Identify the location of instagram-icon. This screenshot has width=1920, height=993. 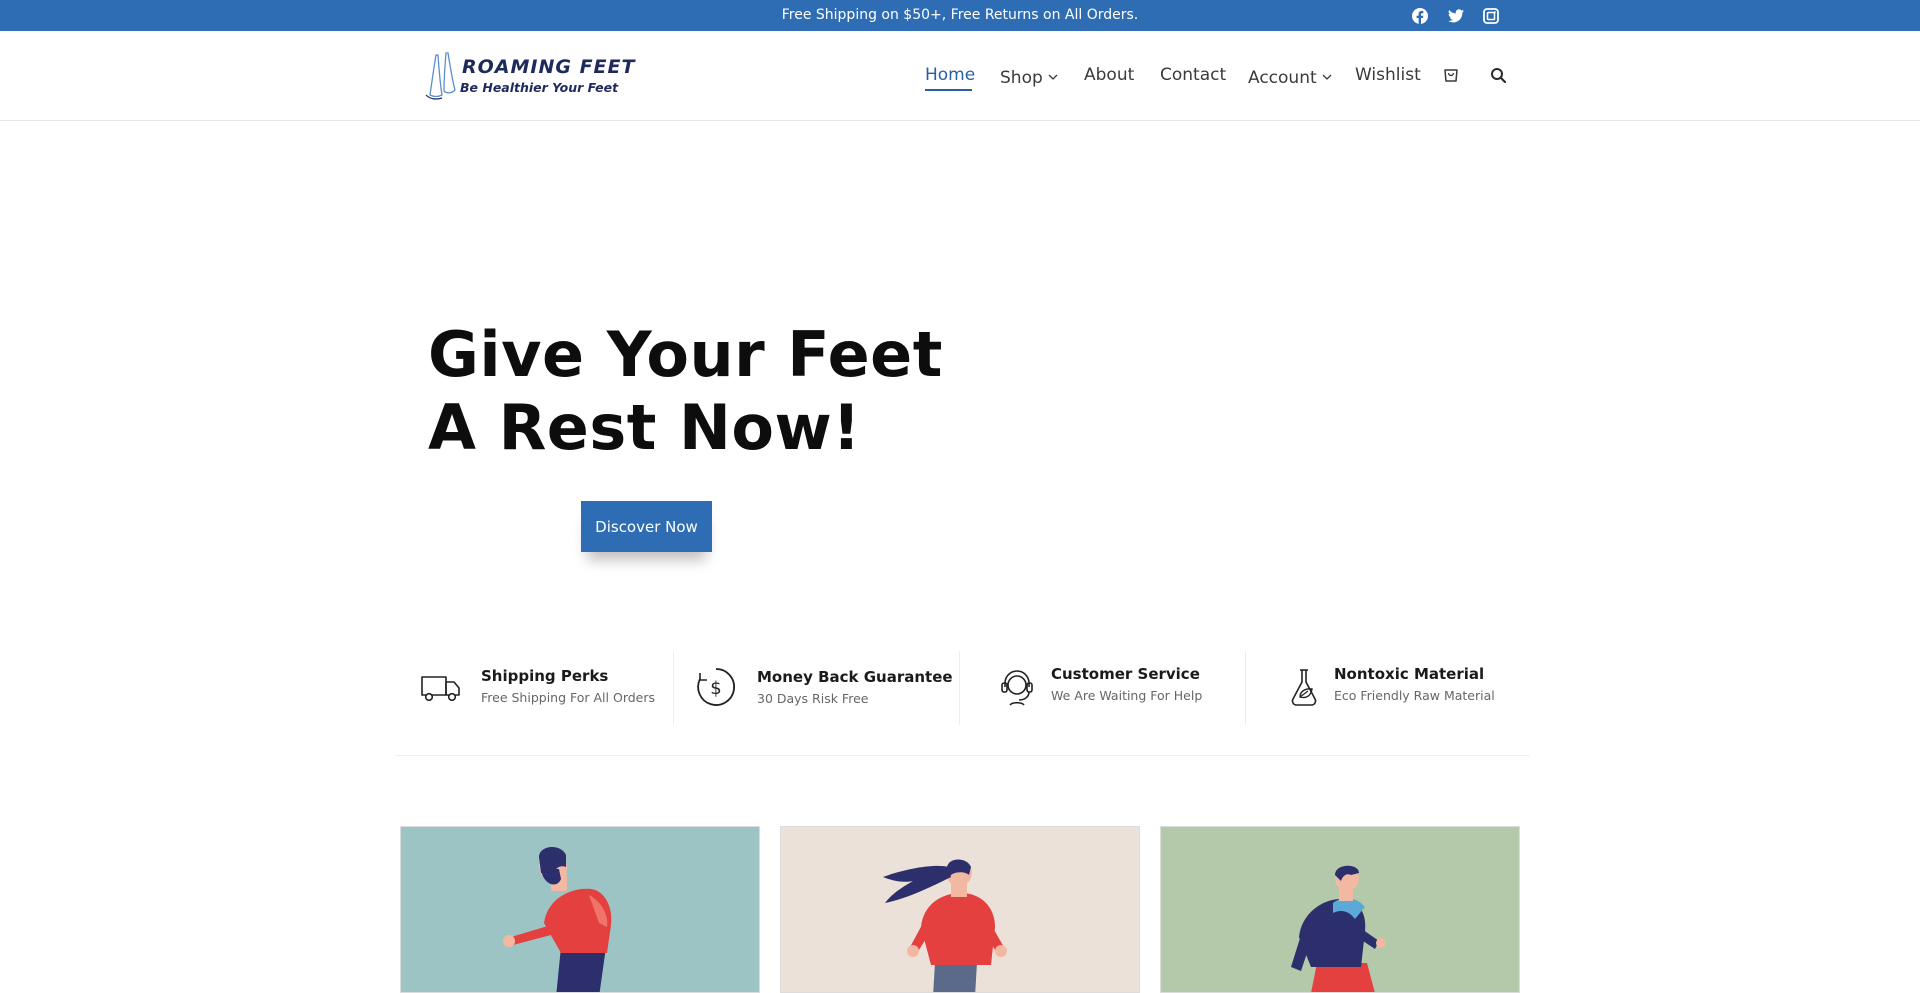
(1490, 15).